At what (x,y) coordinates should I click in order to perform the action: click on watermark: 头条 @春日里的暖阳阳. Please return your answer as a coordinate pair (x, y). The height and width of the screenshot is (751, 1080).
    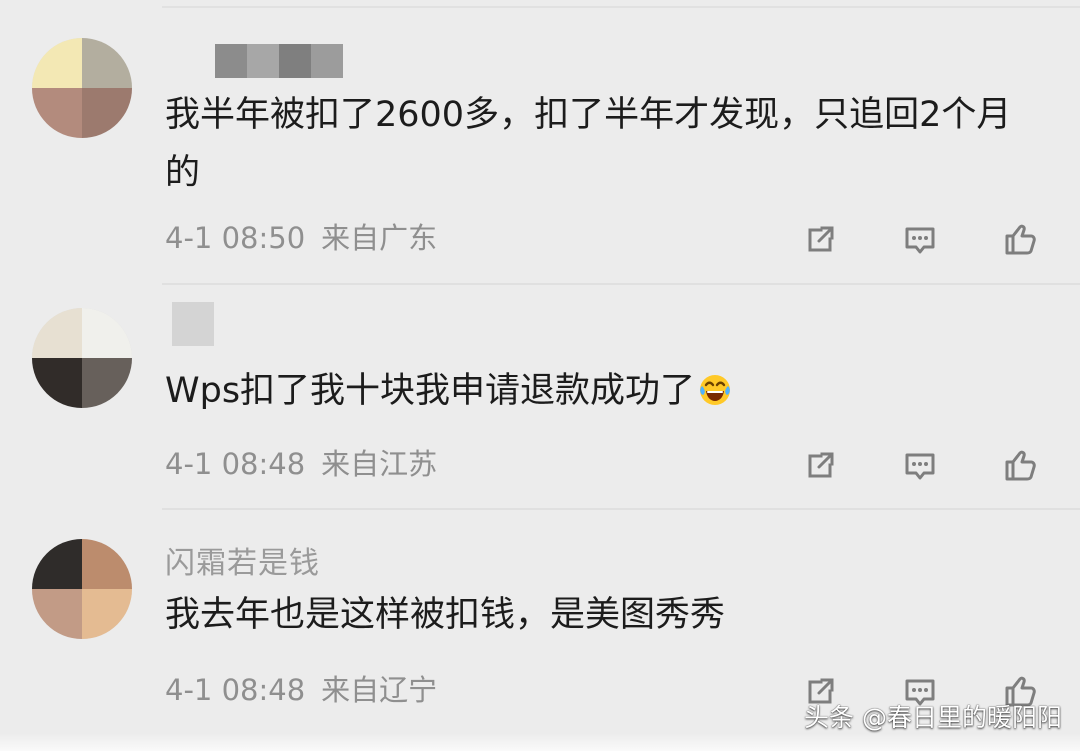
    Looking at the image, I should click on (933, 717).